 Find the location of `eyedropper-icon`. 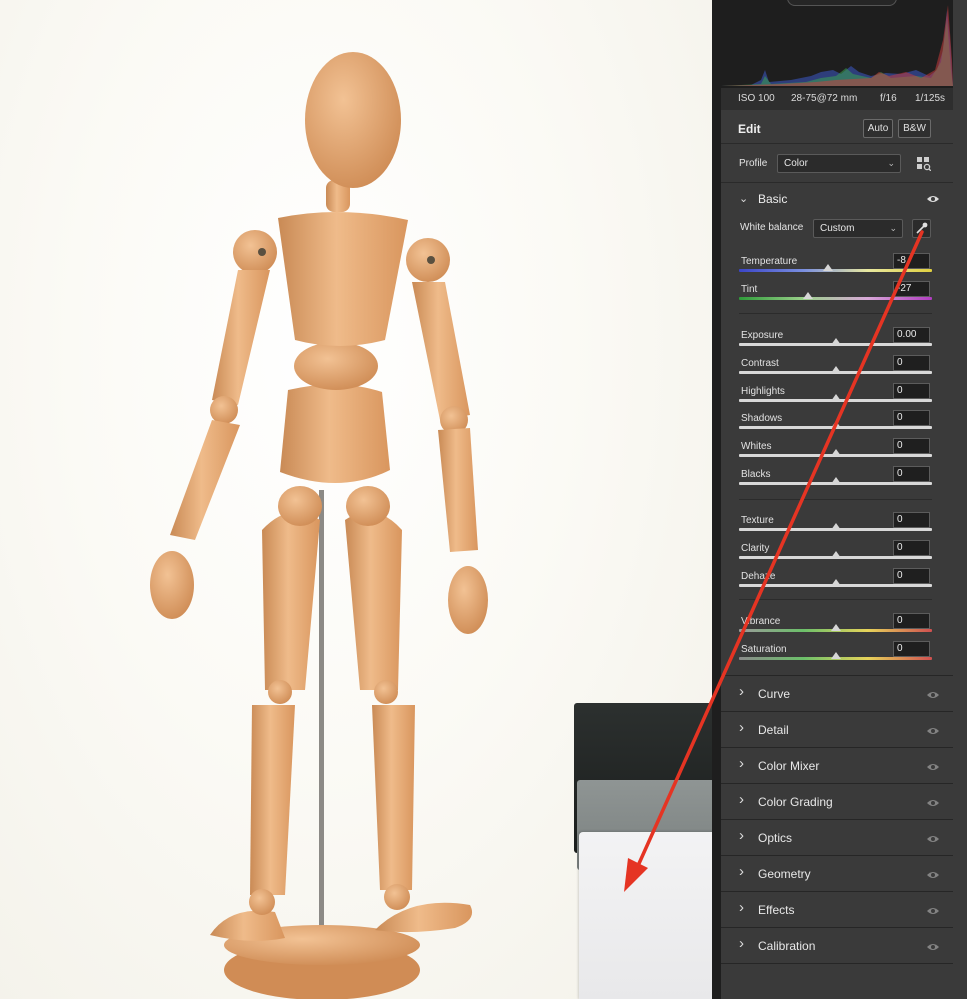

eyedropper-icon is located at coordinates (922, 228).